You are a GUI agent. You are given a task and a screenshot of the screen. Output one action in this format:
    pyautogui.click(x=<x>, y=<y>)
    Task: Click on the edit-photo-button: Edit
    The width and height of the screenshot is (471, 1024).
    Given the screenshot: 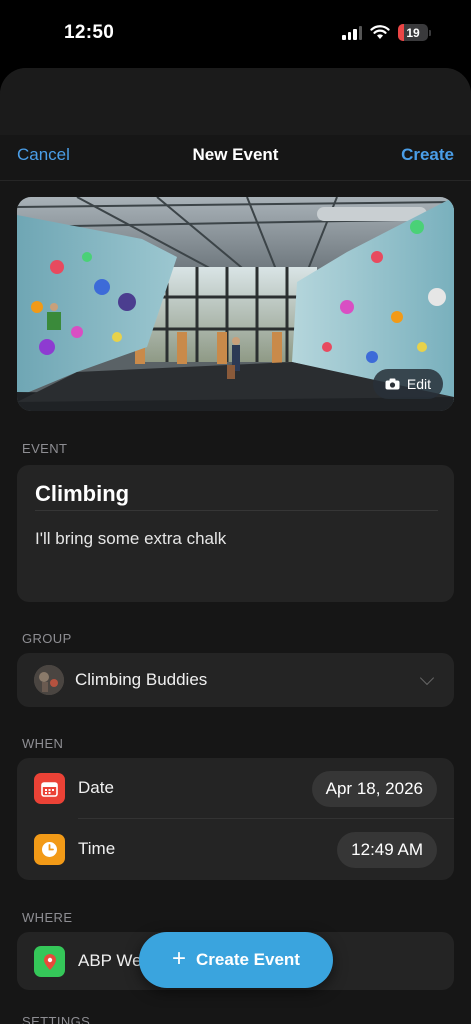 What is the action you would take?
    pyautogui.click(x=407, y=384)
    